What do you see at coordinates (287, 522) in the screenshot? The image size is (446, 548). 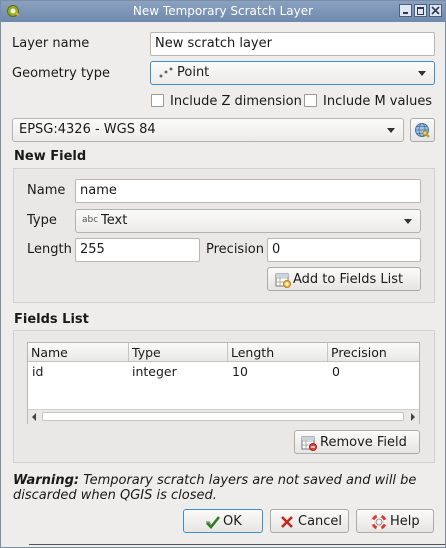 I see `cancel-x-icon` at bounding box center [287, 522].